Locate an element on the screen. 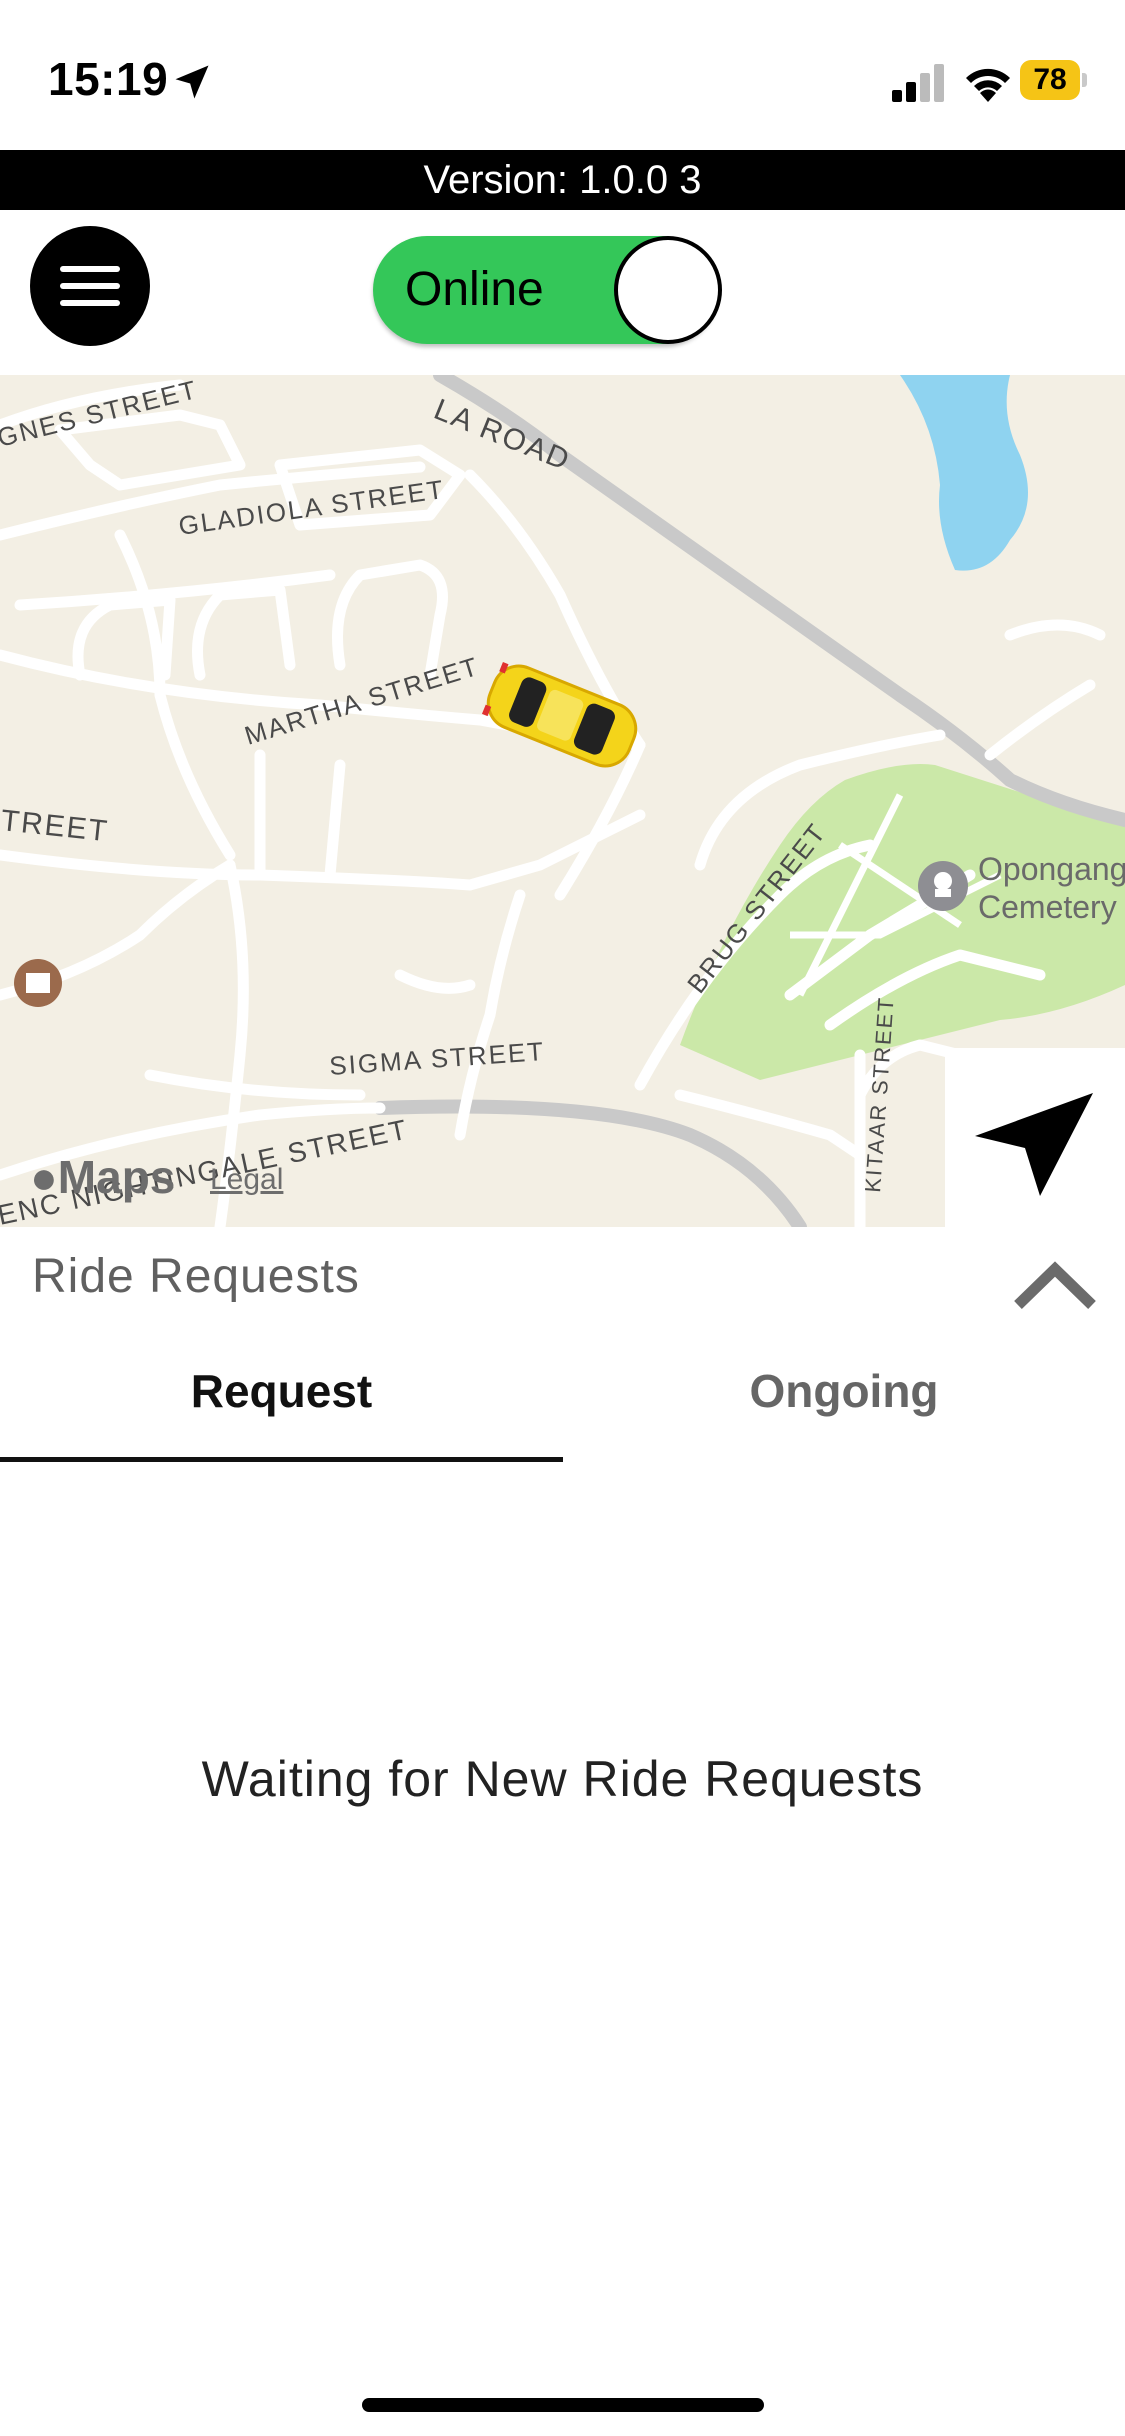  header: Online is located at coordinates (562, 292).